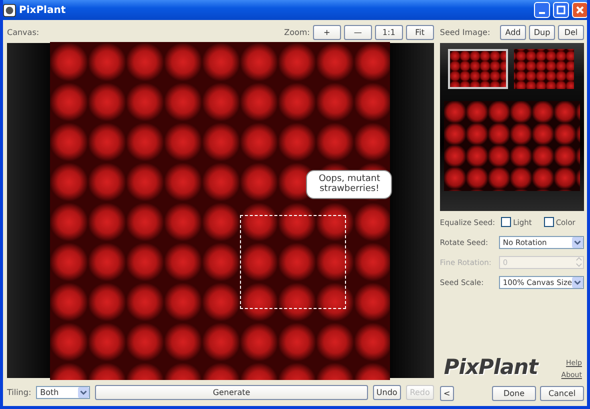  Describe the element at coordinates (326, 32) in the screenshot. I see `zoom-button: +` at that location.